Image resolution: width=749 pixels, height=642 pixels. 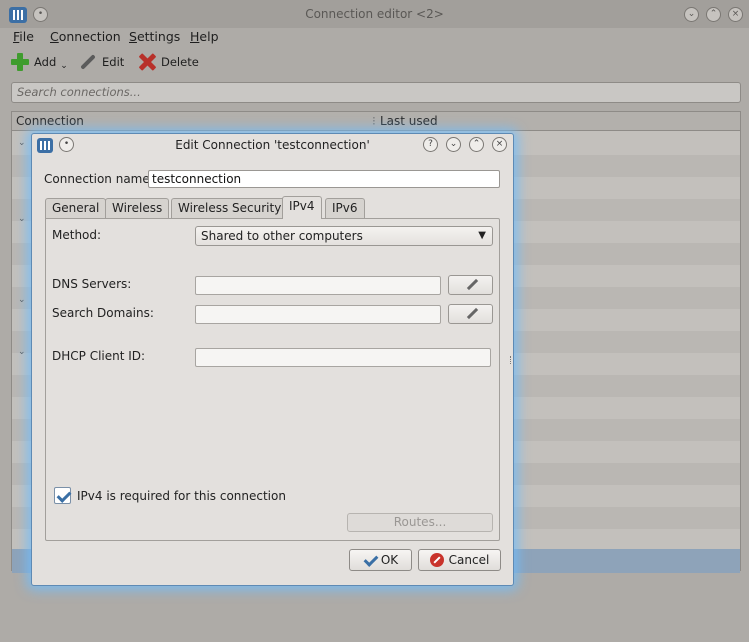 What do you see at coordinates (430, 144) in the screenshot?
I see `help-icon: ?` at bounding box center [430, 144].